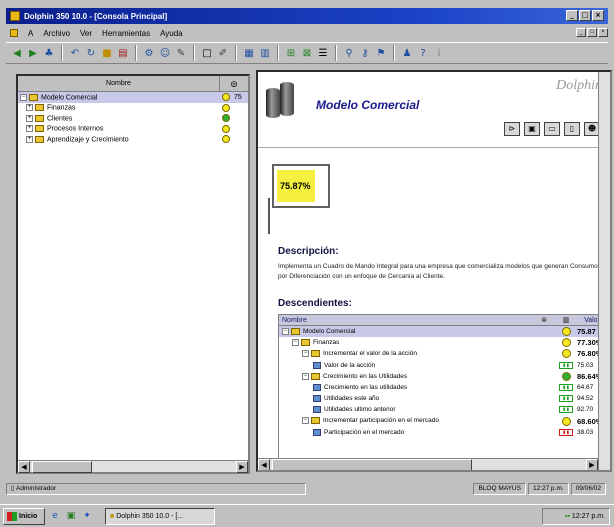 The height and width of the screenshot is (527, 614). I want to click on table-icon: ⊞, so click(291, 53).